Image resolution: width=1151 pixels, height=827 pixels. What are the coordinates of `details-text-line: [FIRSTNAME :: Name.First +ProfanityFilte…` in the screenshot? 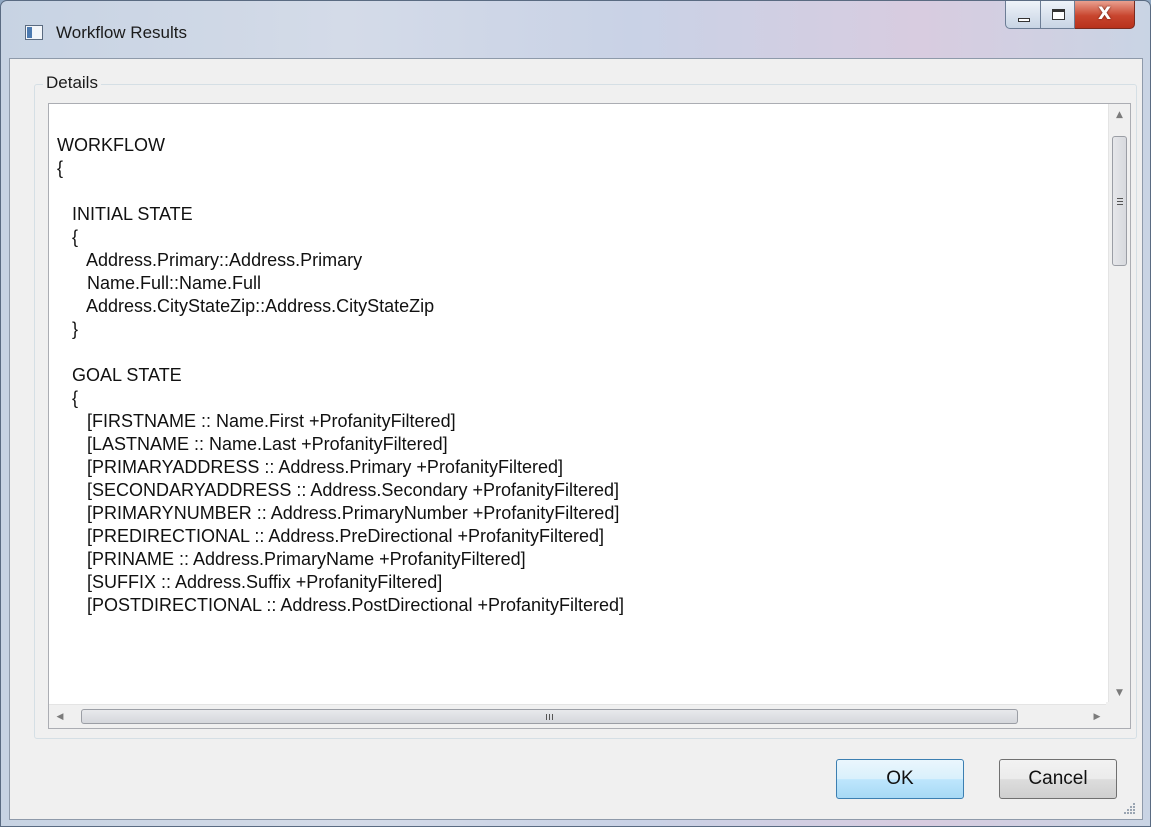 It's located at (256, 421).